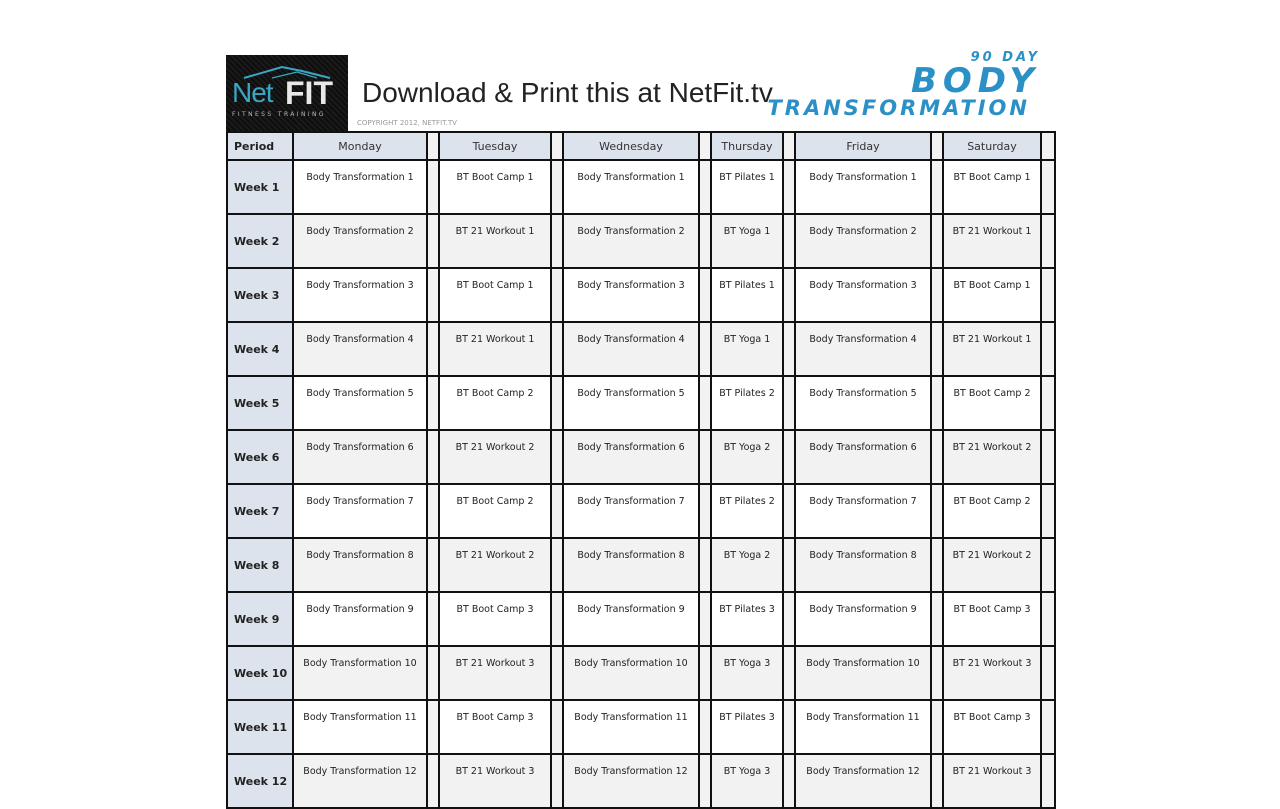  I want to click on brand-line-2: BODY, so click(975, 81).